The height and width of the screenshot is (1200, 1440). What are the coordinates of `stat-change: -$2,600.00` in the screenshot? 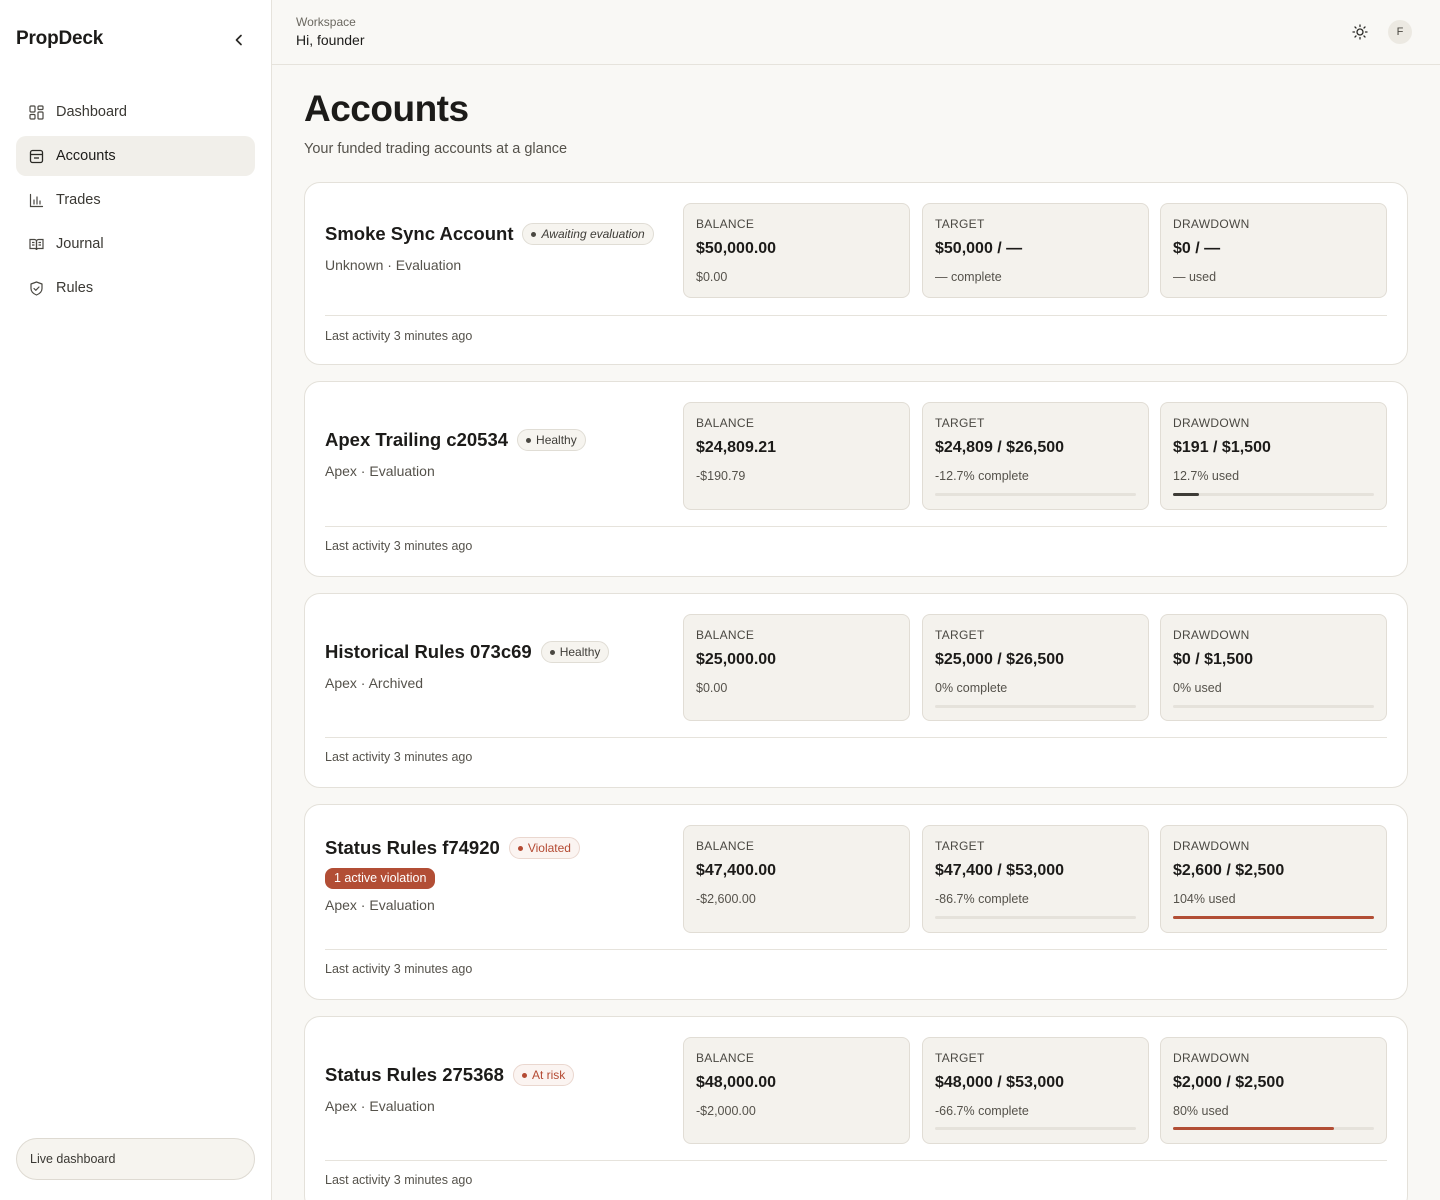 It's located at (726, 899).